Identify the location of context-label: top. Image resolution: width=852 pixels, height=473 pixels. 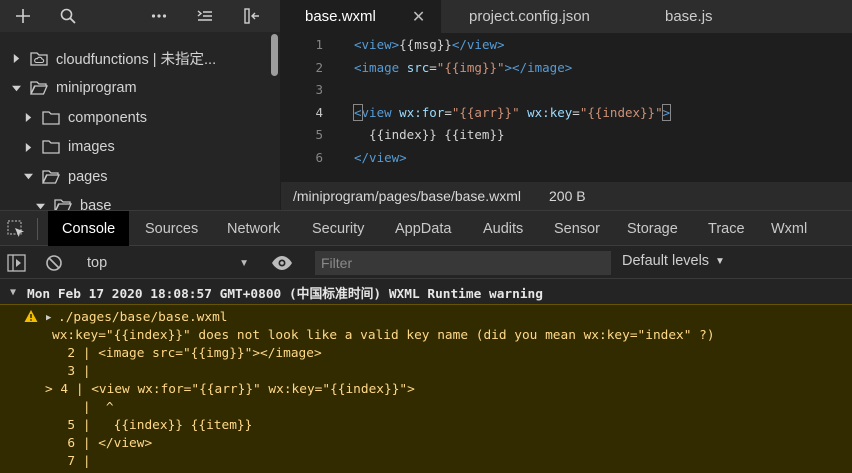
(97, 263).